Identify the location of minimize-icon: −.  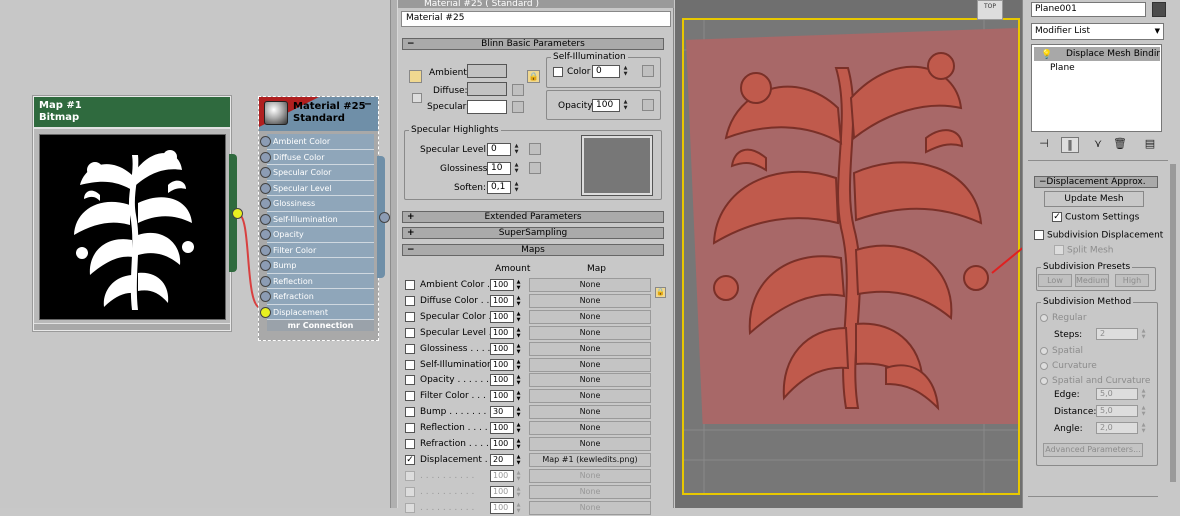
(368, 104).